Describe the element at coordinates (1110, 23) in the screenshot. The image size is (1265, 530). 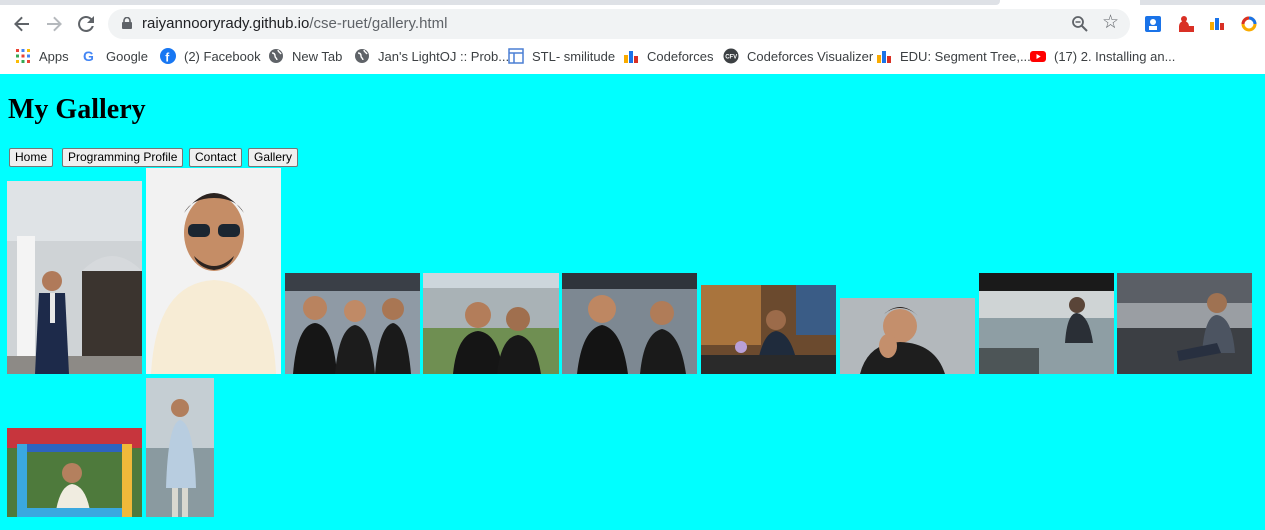
I see `bookmark-star-icon: ☆` at that location.